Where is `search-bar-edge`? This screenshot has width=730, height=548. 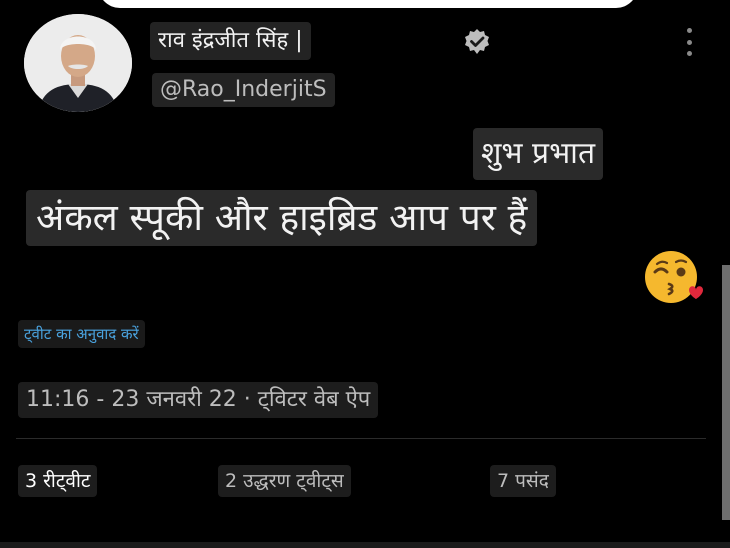
search-bar-edge is located at coordinates (368, 4).